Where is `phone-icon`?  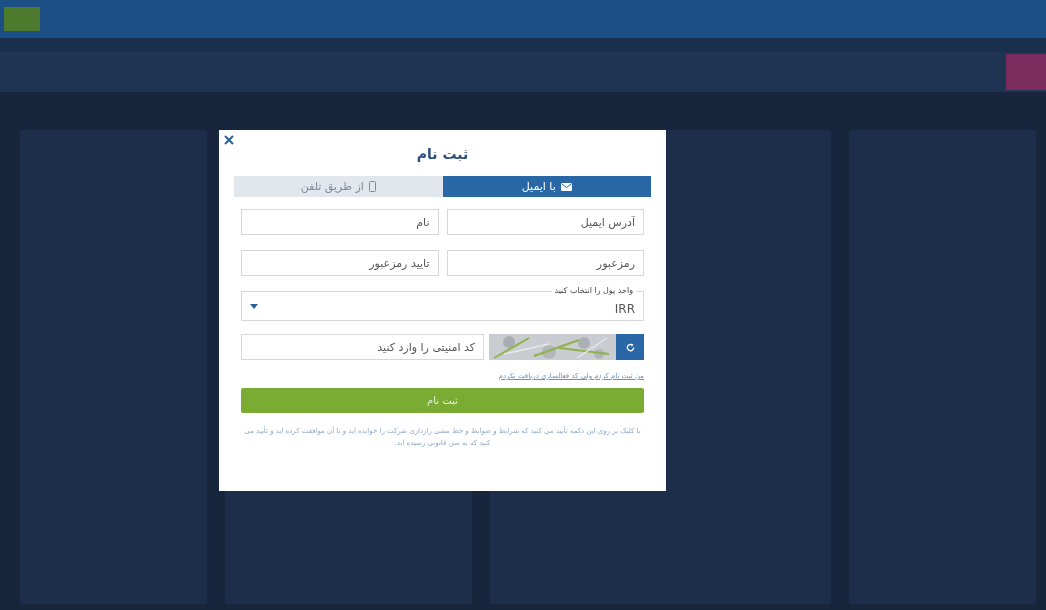
phone-icon is located at coordinates (372, 186).